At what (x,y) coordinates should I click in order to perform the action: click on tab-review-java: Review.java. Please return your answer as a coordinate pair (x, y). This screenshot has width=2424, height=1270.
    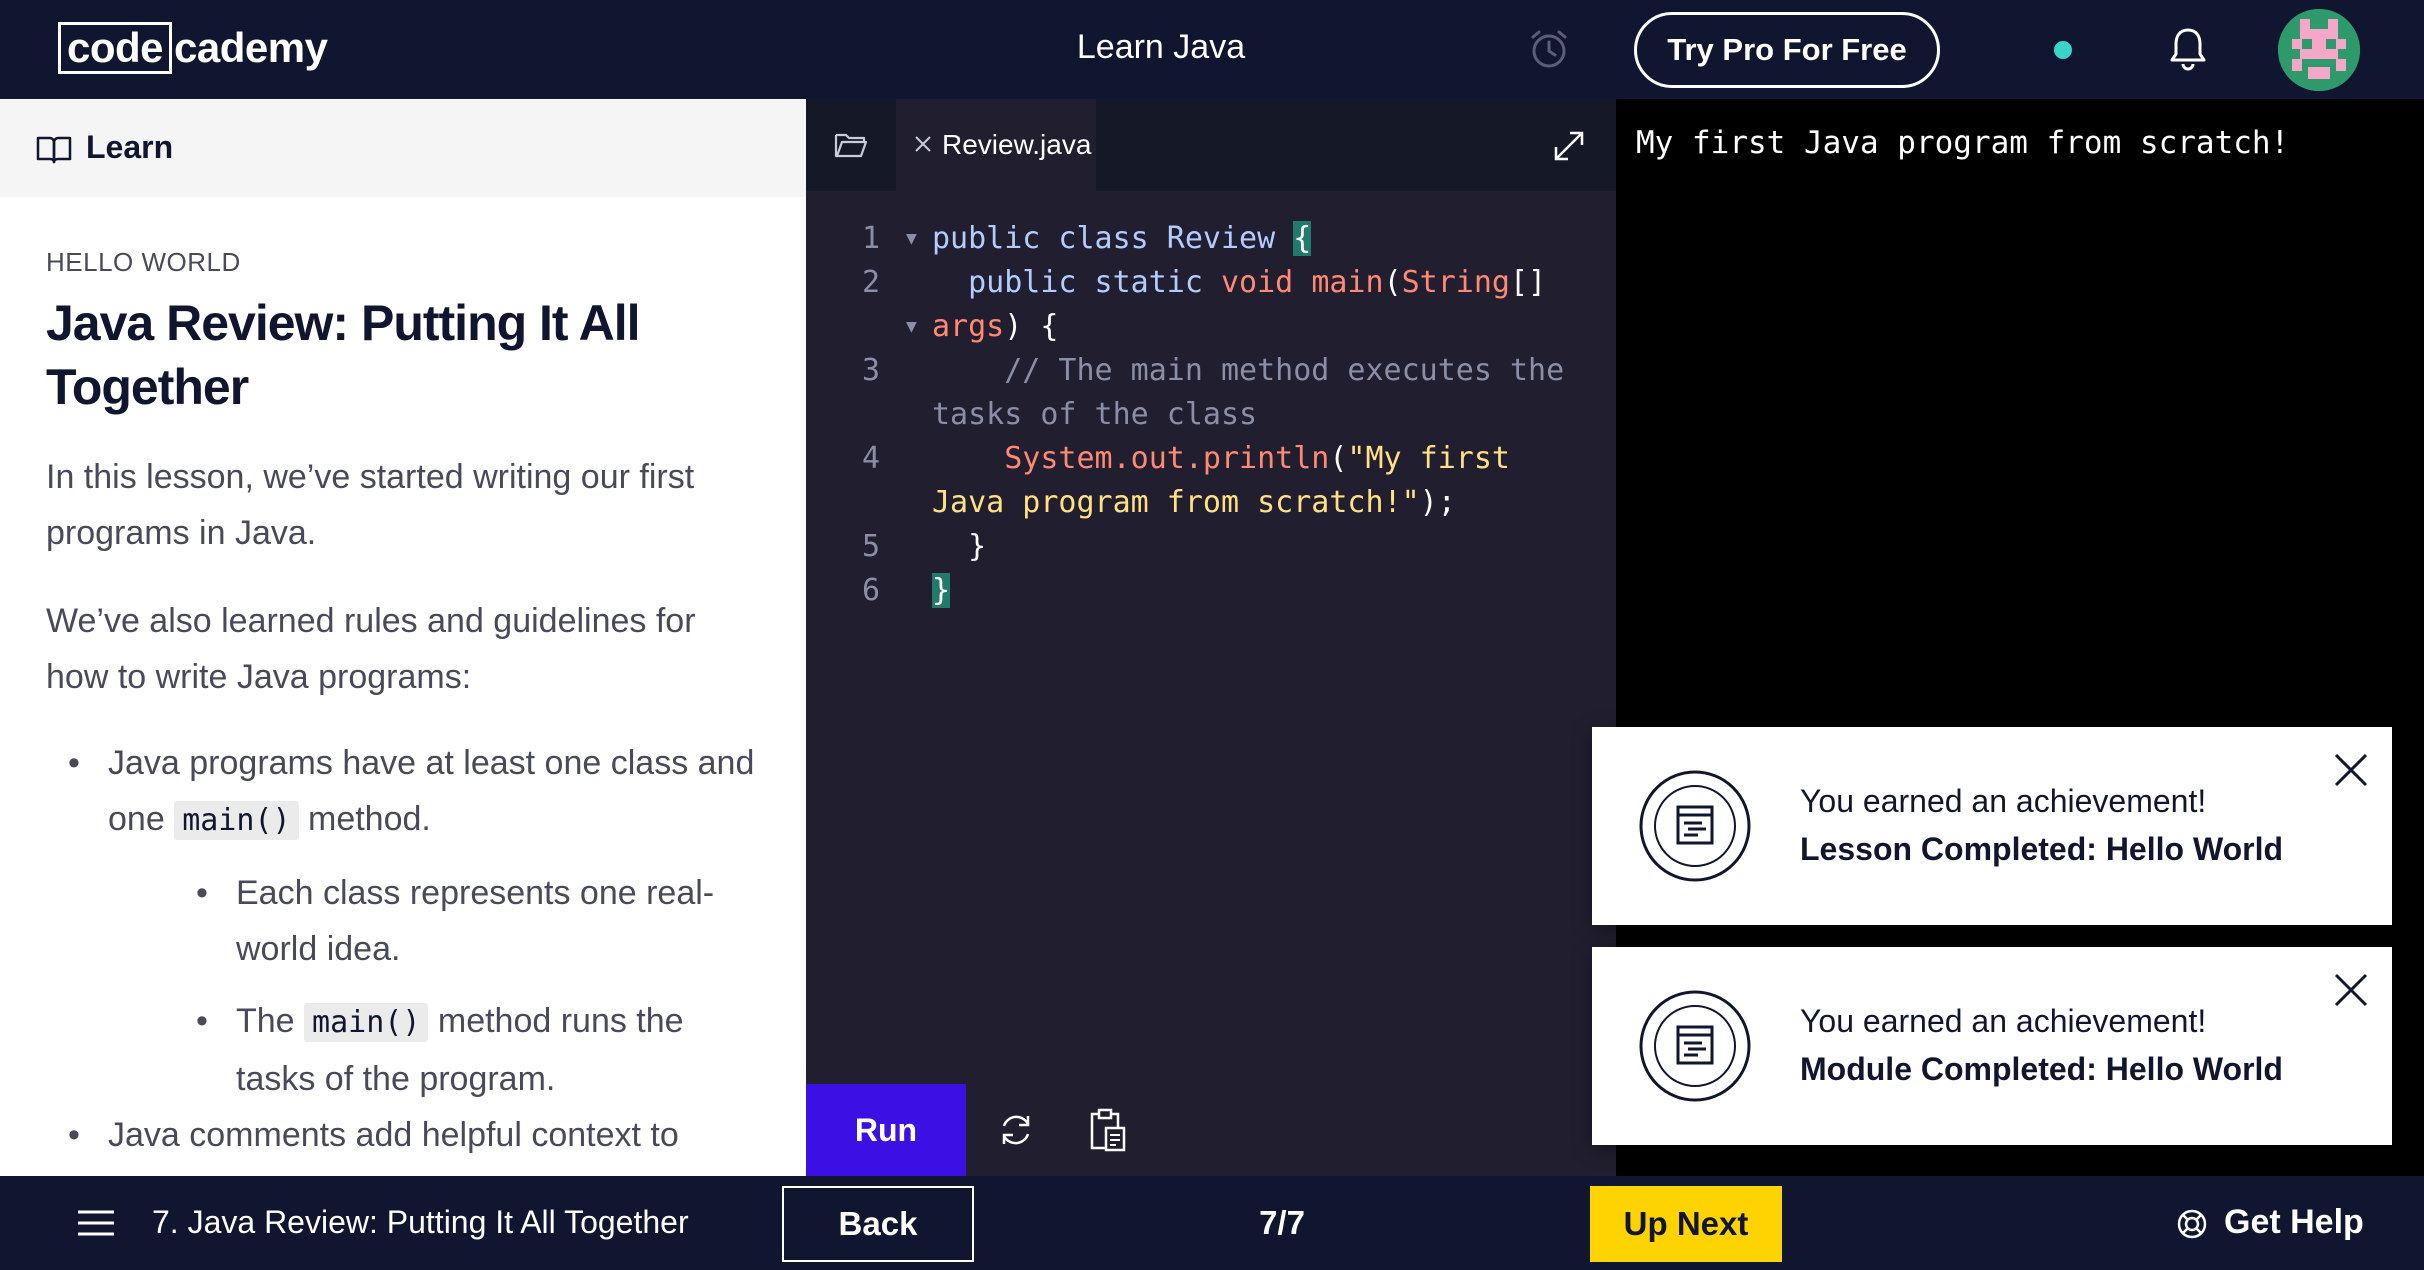
    Looking at the image, I should click on (996, 145).